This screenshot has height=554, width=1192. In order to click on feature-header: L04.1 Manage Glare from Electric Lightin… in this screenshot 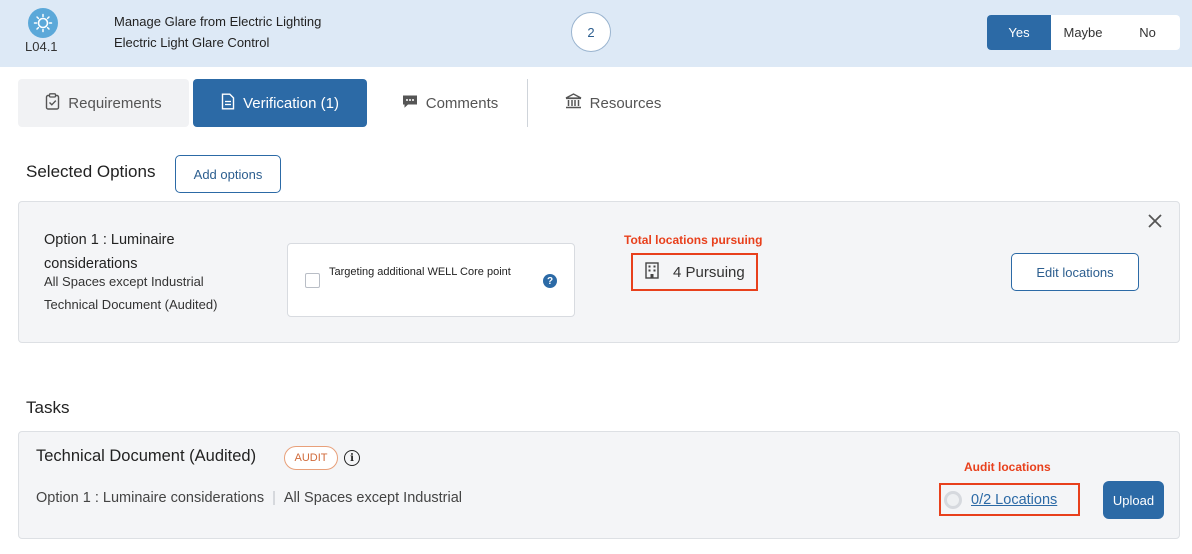, I will do `click(596, 33)`.